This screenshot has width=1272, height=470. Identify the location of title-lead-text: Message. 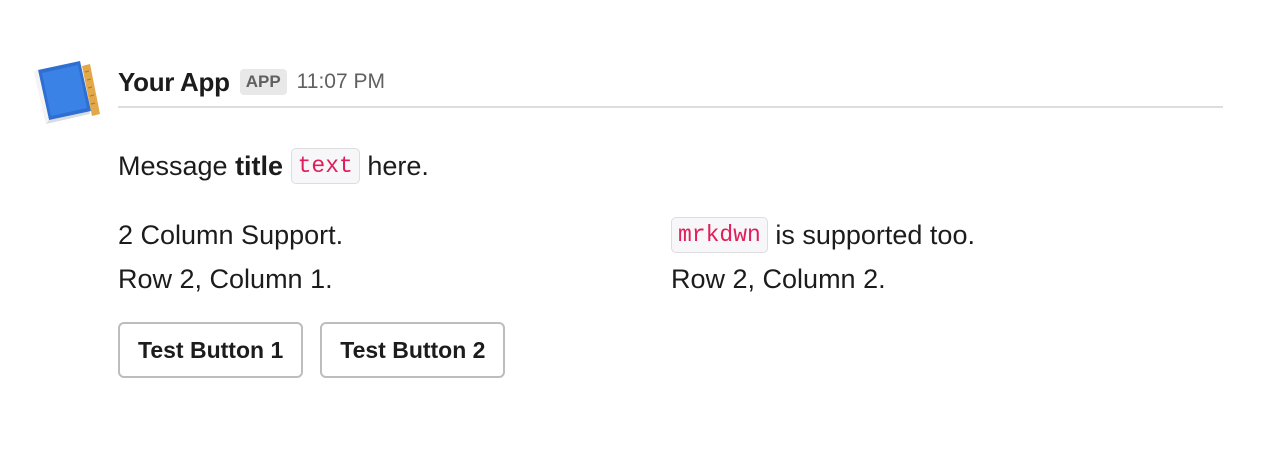
(177, 166).